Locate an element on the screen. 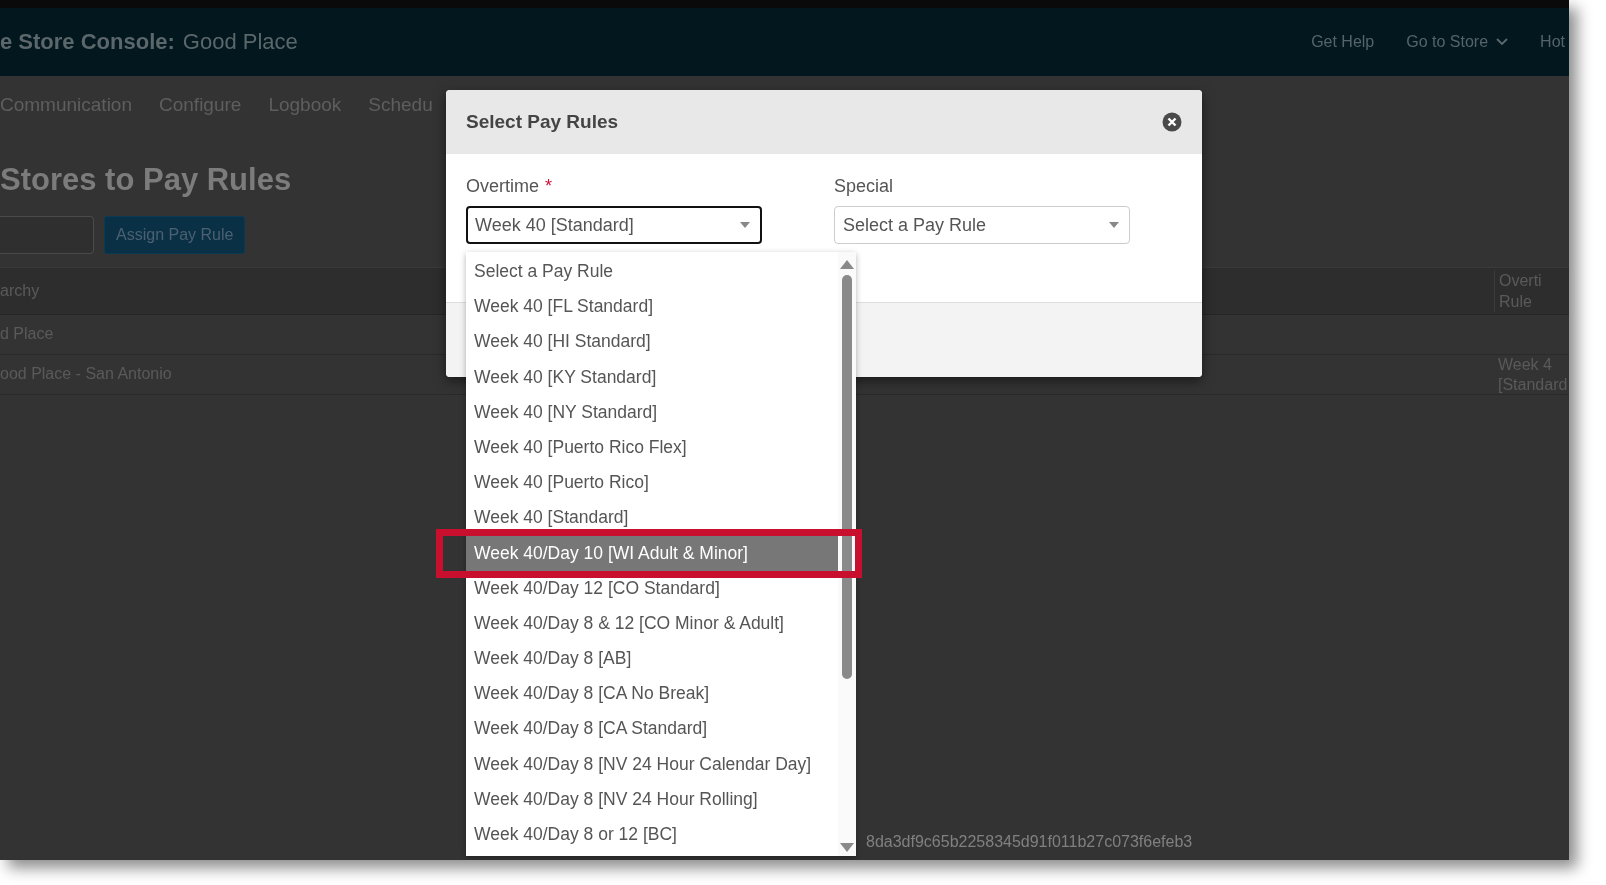 This screenshot has width=1606, height=885. dropdown-option: Week 40 [NY Standard] is located at coordinates (652, 412).